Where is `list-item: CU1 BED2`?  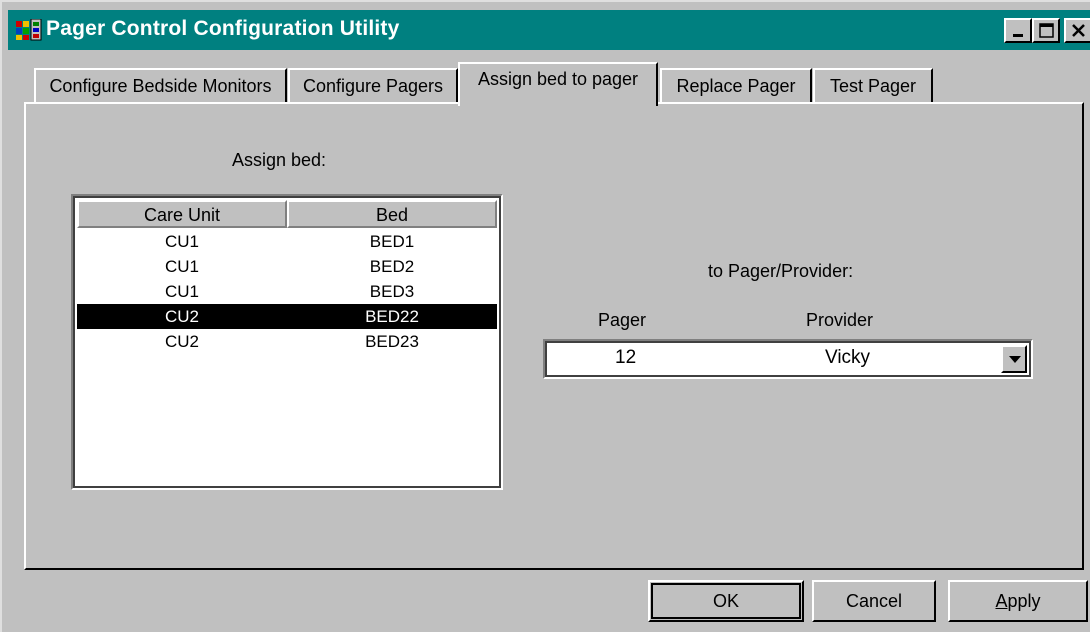
list-item: CU1 BED2 is located at coordinates (287, 266).